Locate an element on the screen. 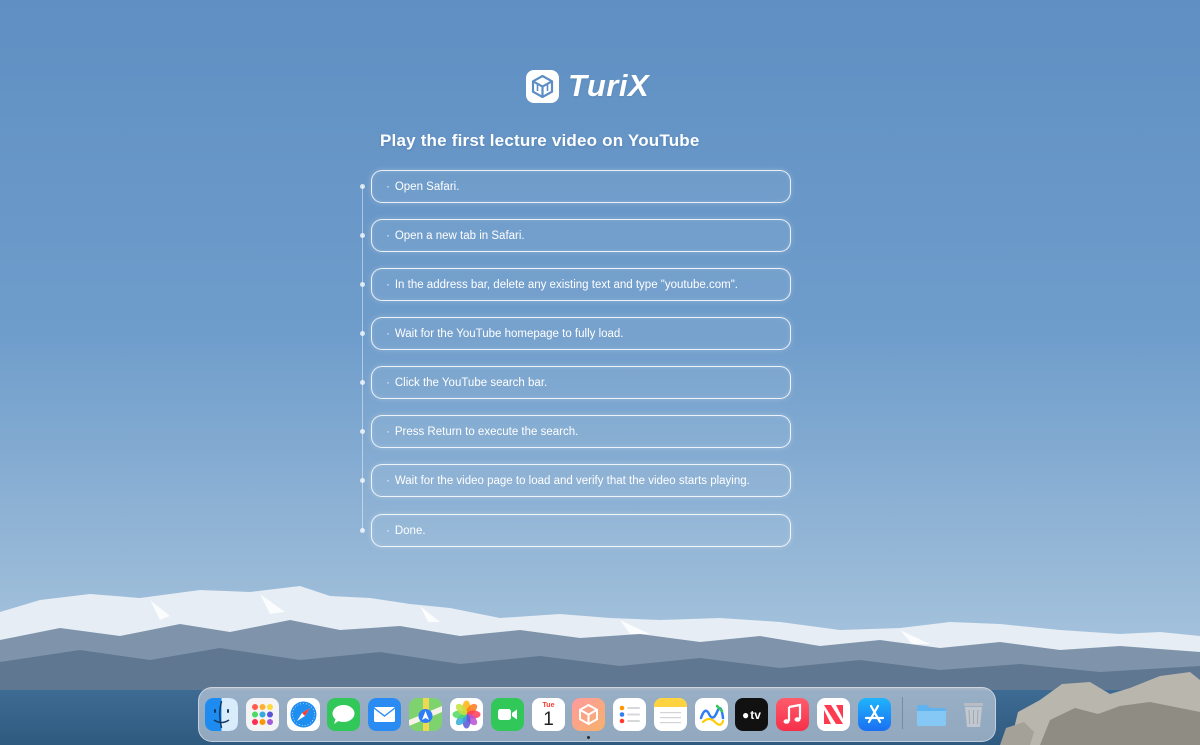 This screenshot has height=745, width=1200. reminders-icon is located at coordinates (629, 714).